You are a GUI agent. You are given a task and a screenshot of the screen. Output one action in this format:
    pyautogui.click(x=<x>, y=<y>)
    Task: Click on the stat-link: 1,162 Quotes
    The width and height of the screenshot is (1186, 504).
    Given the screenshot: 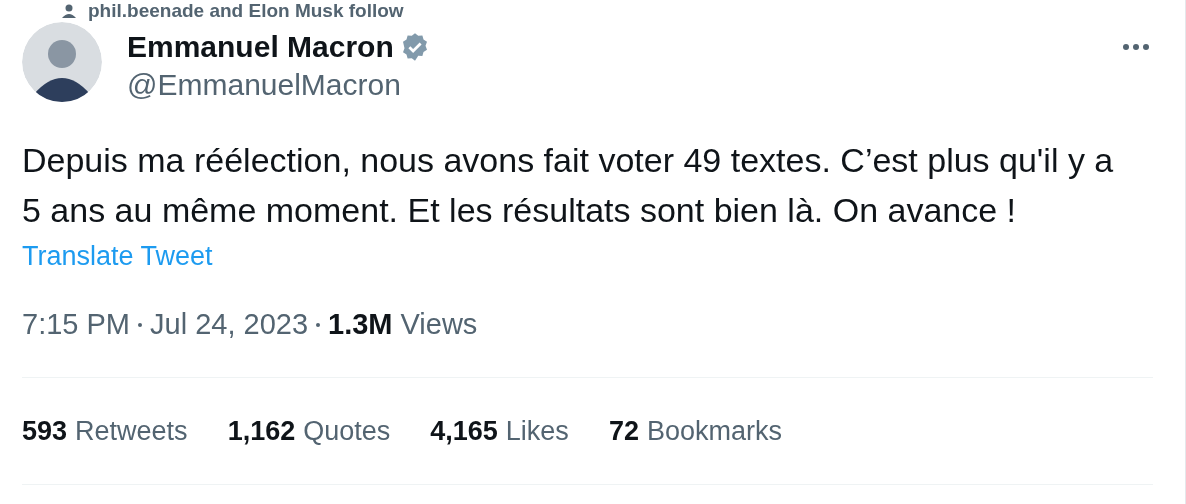 What is the action you would take?
    pyautogui.click(x=309, y=431)
    